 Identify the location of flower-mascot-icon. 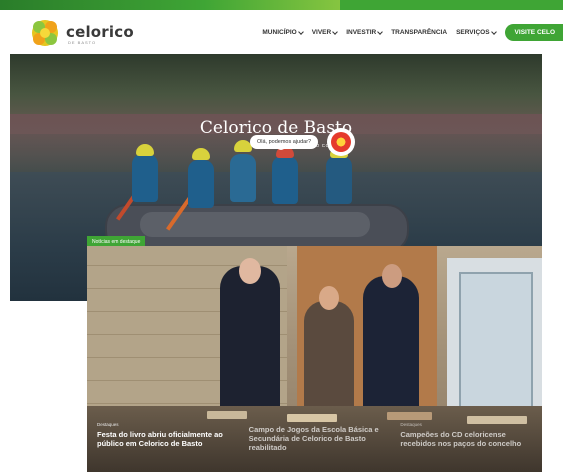
(341, 142).